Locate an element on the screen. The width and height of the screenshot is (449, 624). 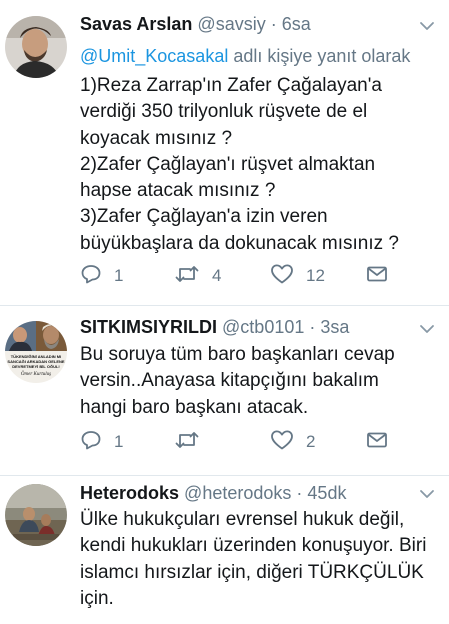
tweet-actions: 1 4 12 is located at coordinates (240, 276).